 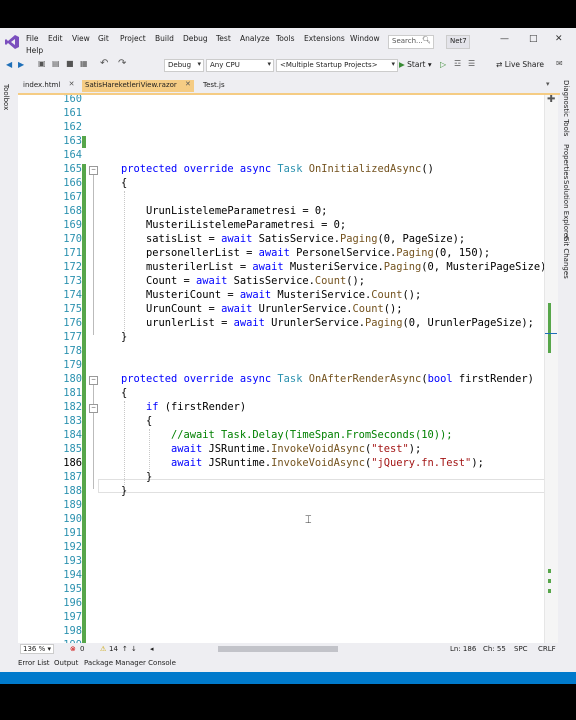 What do you see at coordinates (393, 309) in the screenshot?
I see `code-token: ();` at bounding box center [393, 309].